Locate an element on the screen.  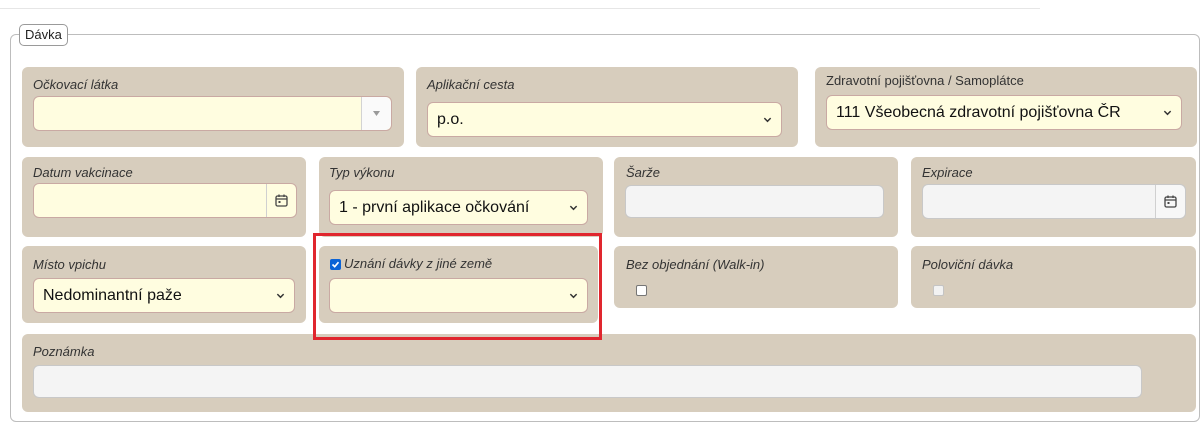
route-label: Aplikační cesta is located at coordinates (471, 84).